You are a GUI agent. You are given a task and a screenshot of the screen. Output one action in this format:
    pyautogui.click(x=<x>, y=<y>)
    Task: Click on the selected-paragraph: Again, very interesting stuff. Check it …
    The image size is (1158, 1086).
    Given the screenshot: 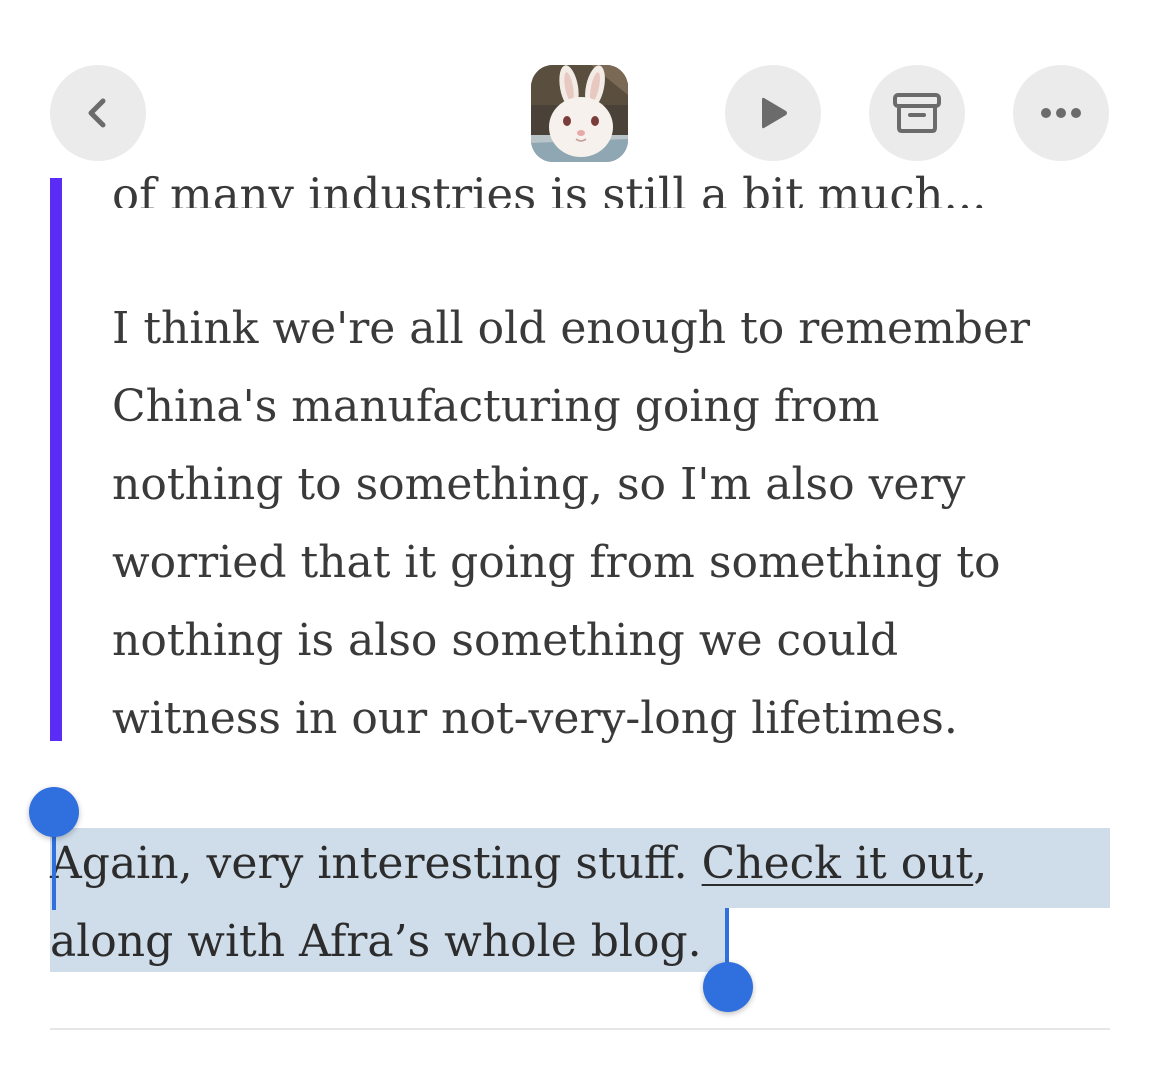 What is the action you would take?
    pyautogui.click(x=580, y=903)
    